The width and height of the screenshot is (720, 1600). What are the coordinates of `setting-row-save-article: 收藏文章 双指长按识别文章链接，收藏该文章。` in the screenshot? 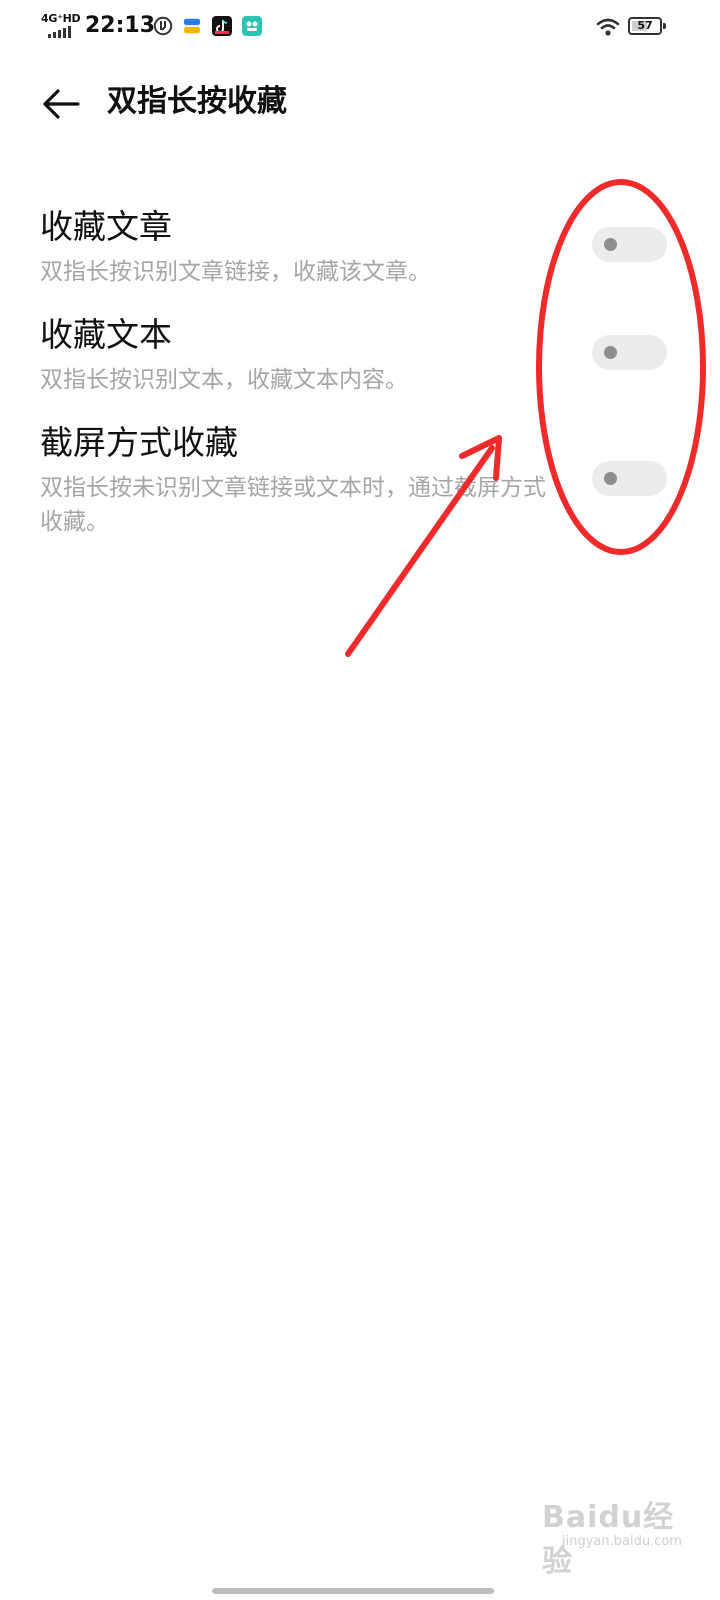 It's located at (360, 250).